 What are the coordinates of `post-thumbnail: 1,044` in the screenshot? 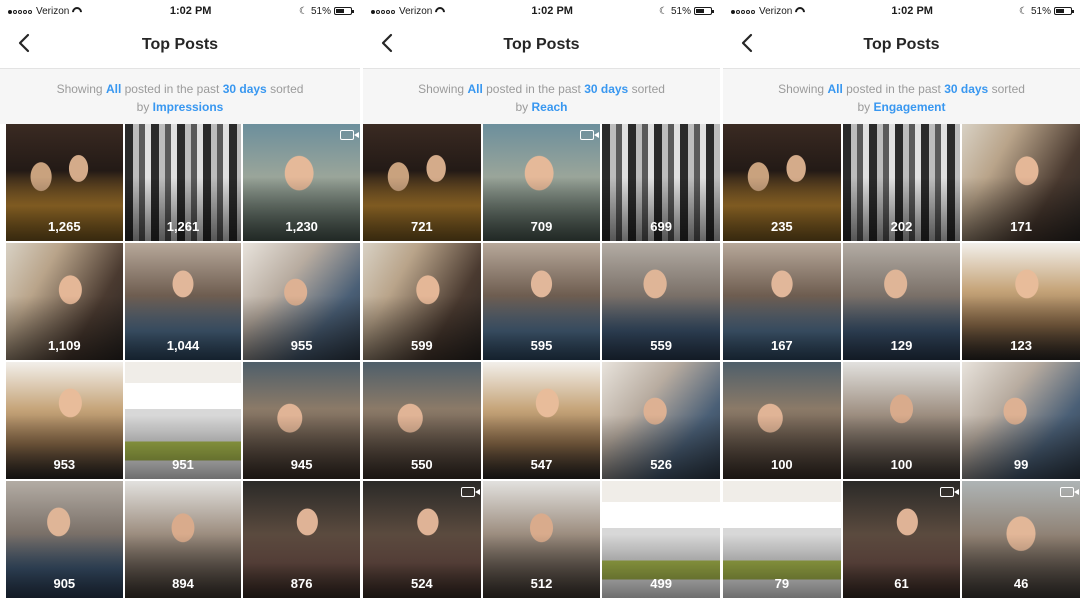 It's located at (183, 301).